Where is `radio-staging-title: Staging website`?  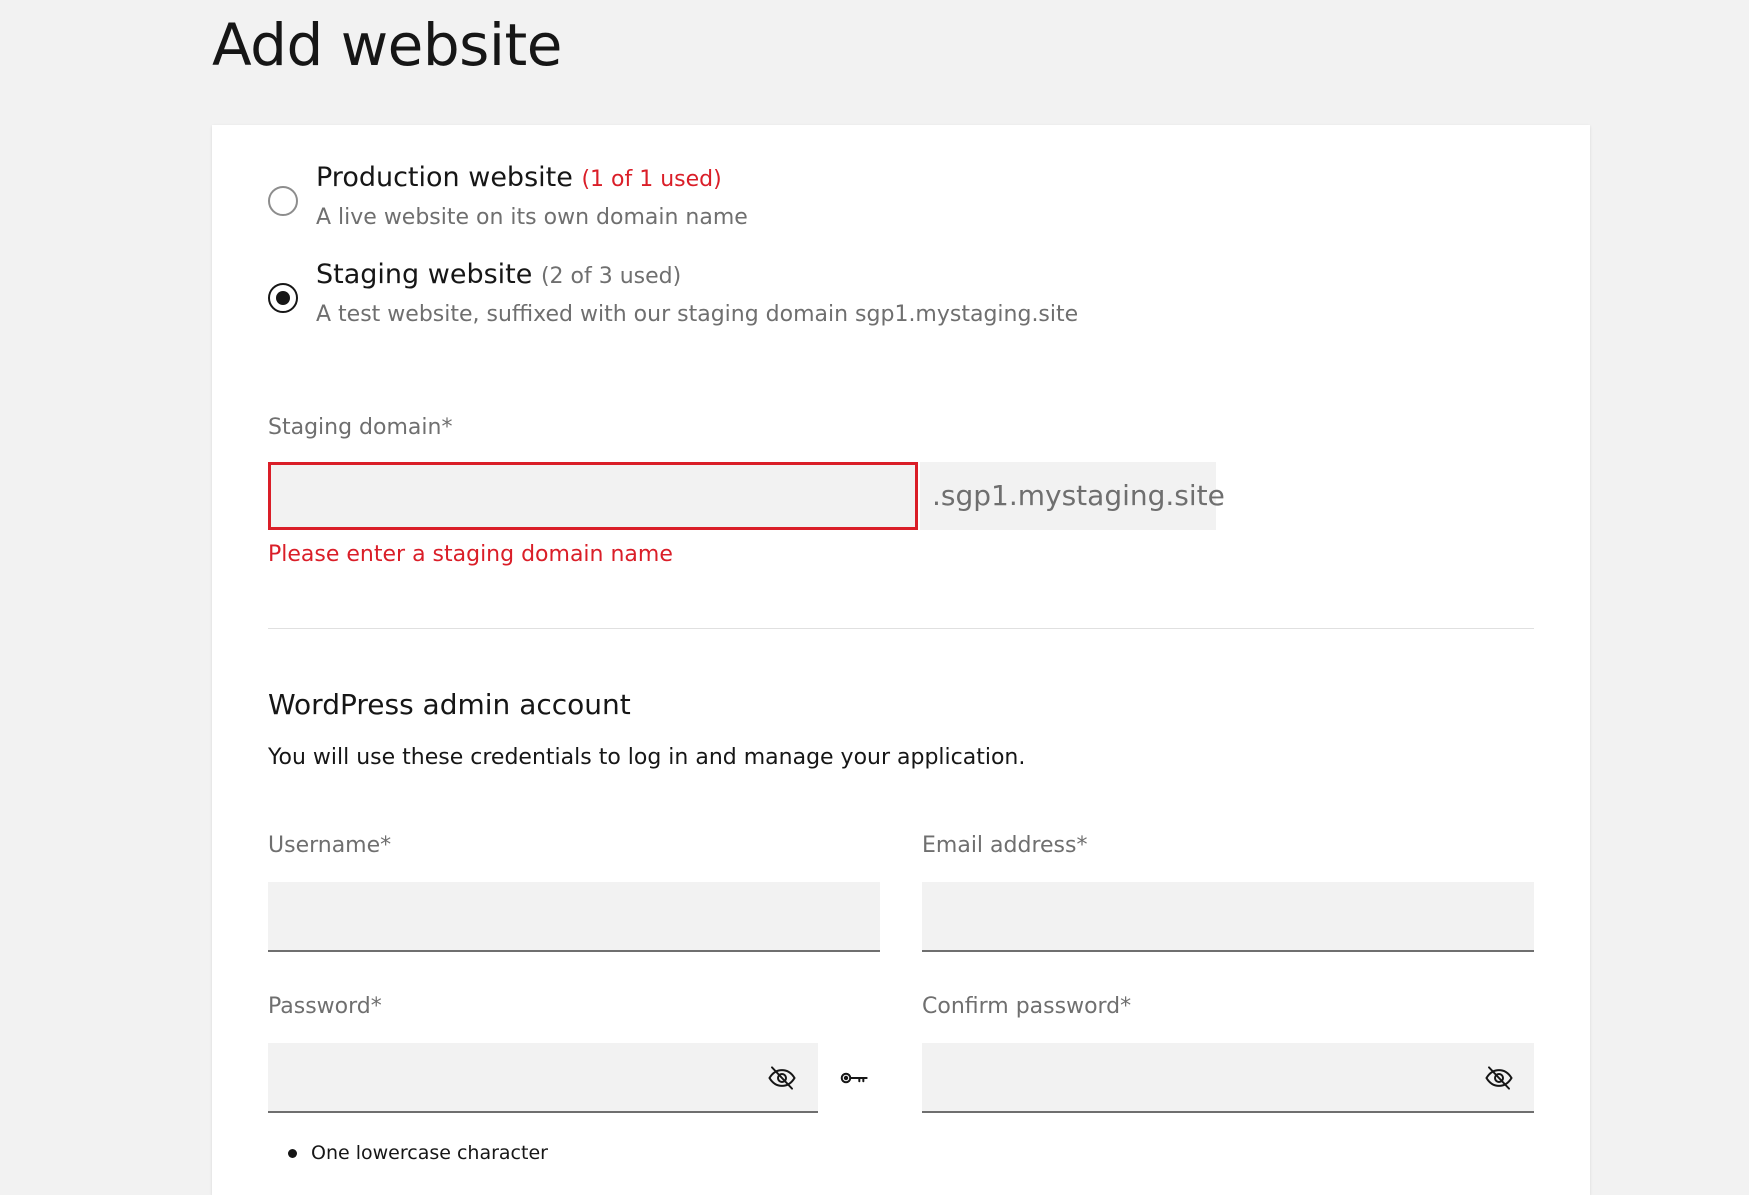
radio-staging-title: Staging website is located at coordinates (424, 274).